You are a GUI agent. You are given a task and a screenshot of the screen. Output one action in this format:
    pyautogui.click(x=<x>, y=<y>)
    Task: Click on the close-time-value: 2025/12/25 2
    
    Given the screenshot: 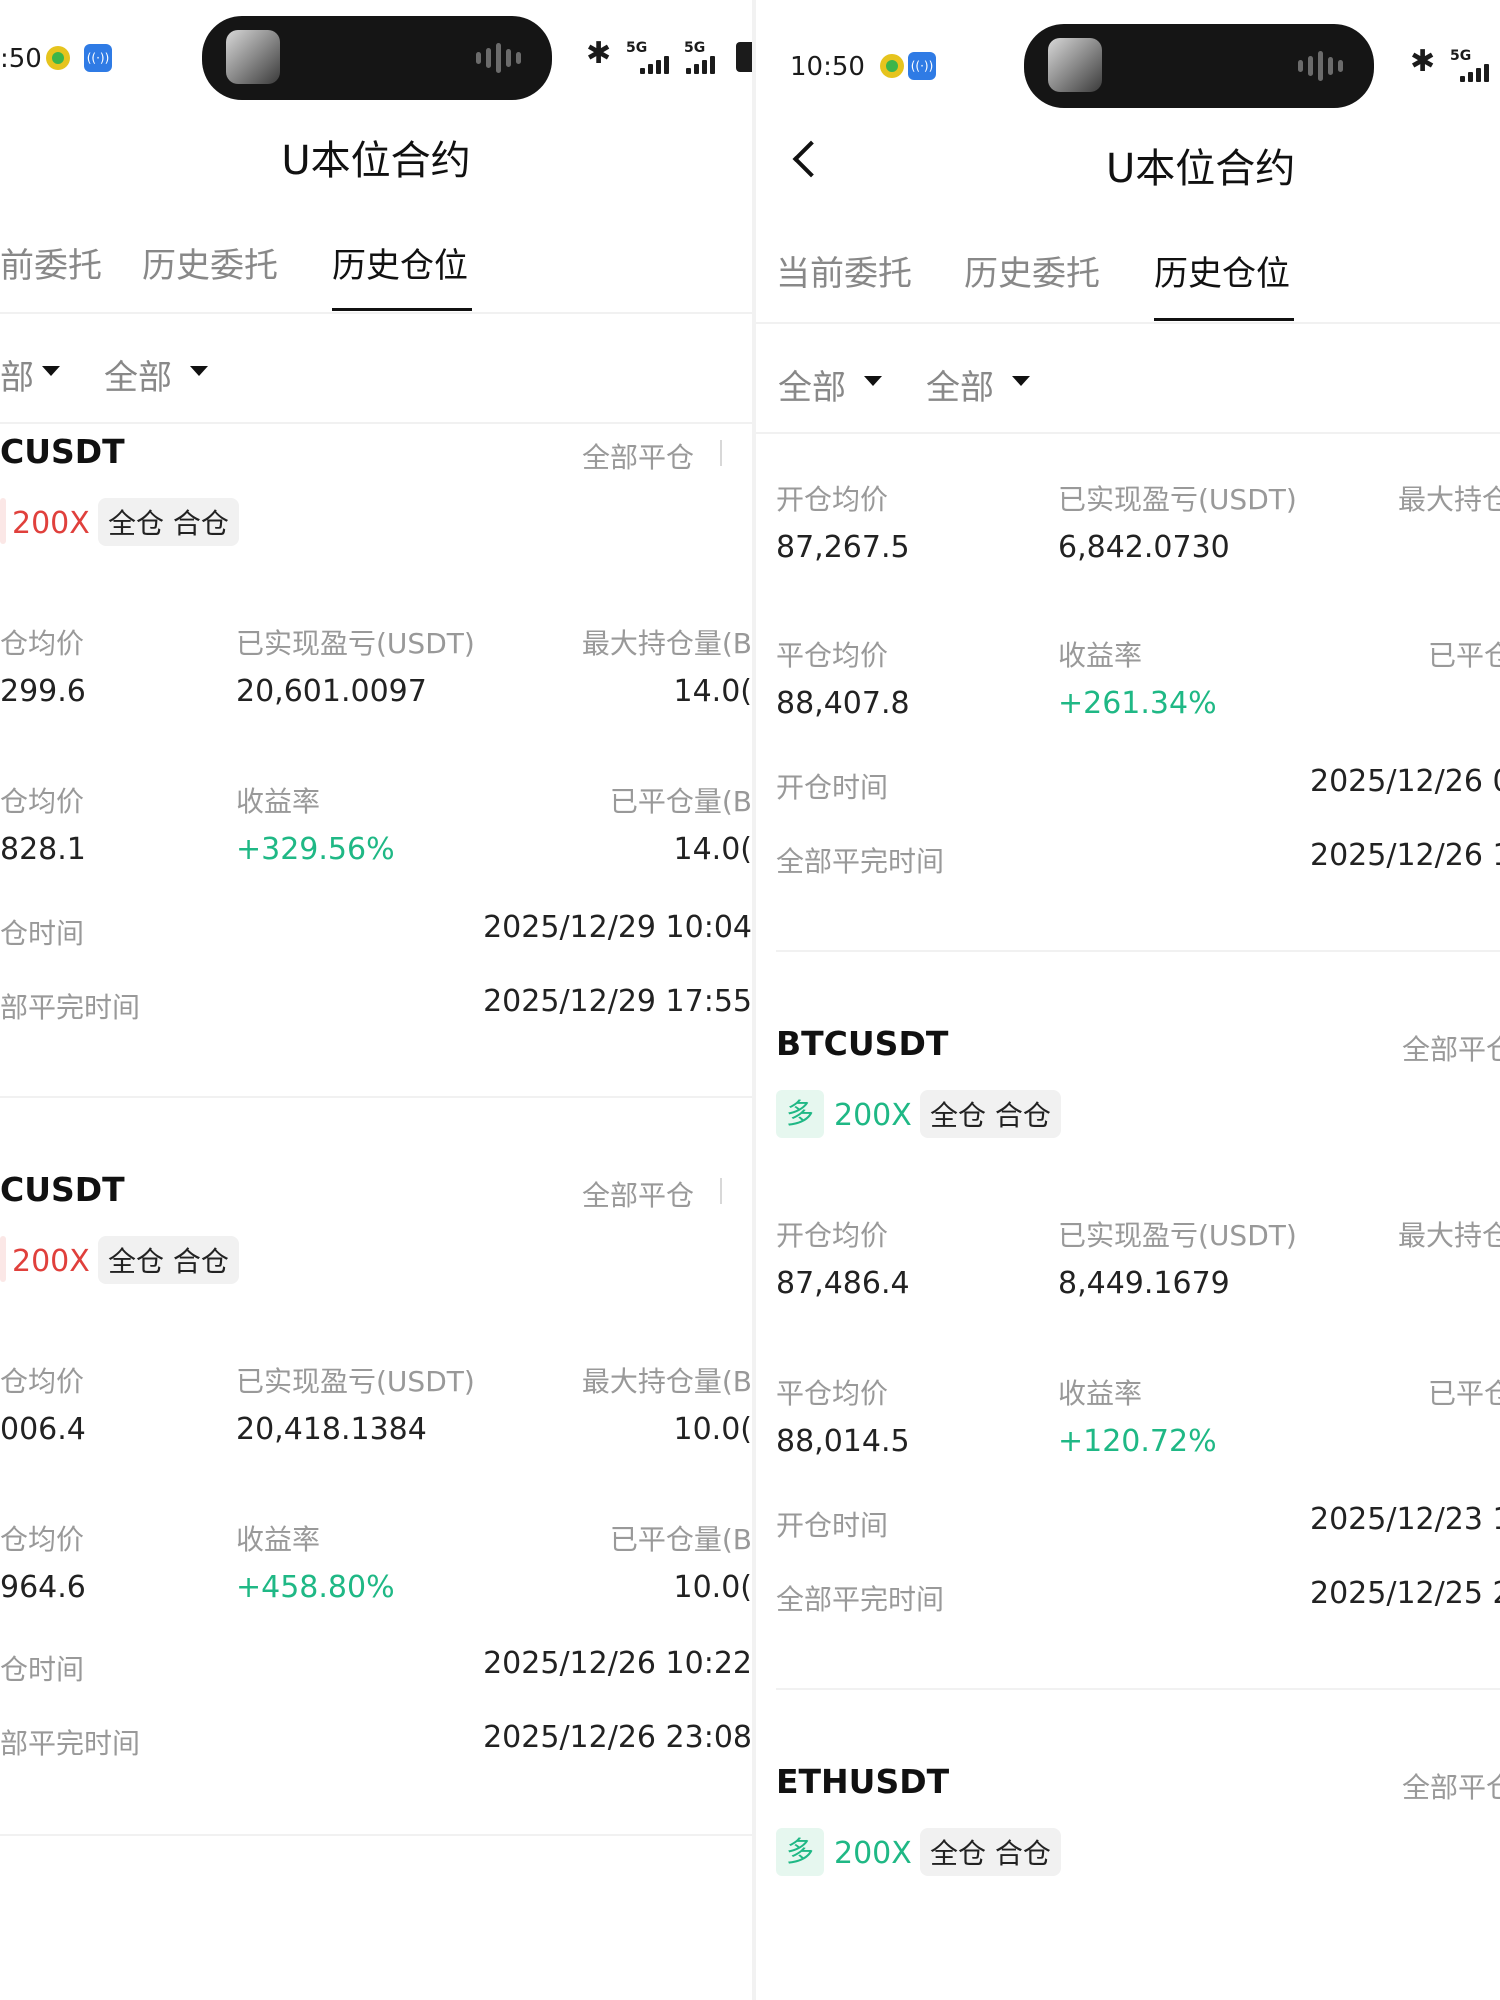 What is the action you would take?
    pyautogui.click(x=1405, y=1593)
    